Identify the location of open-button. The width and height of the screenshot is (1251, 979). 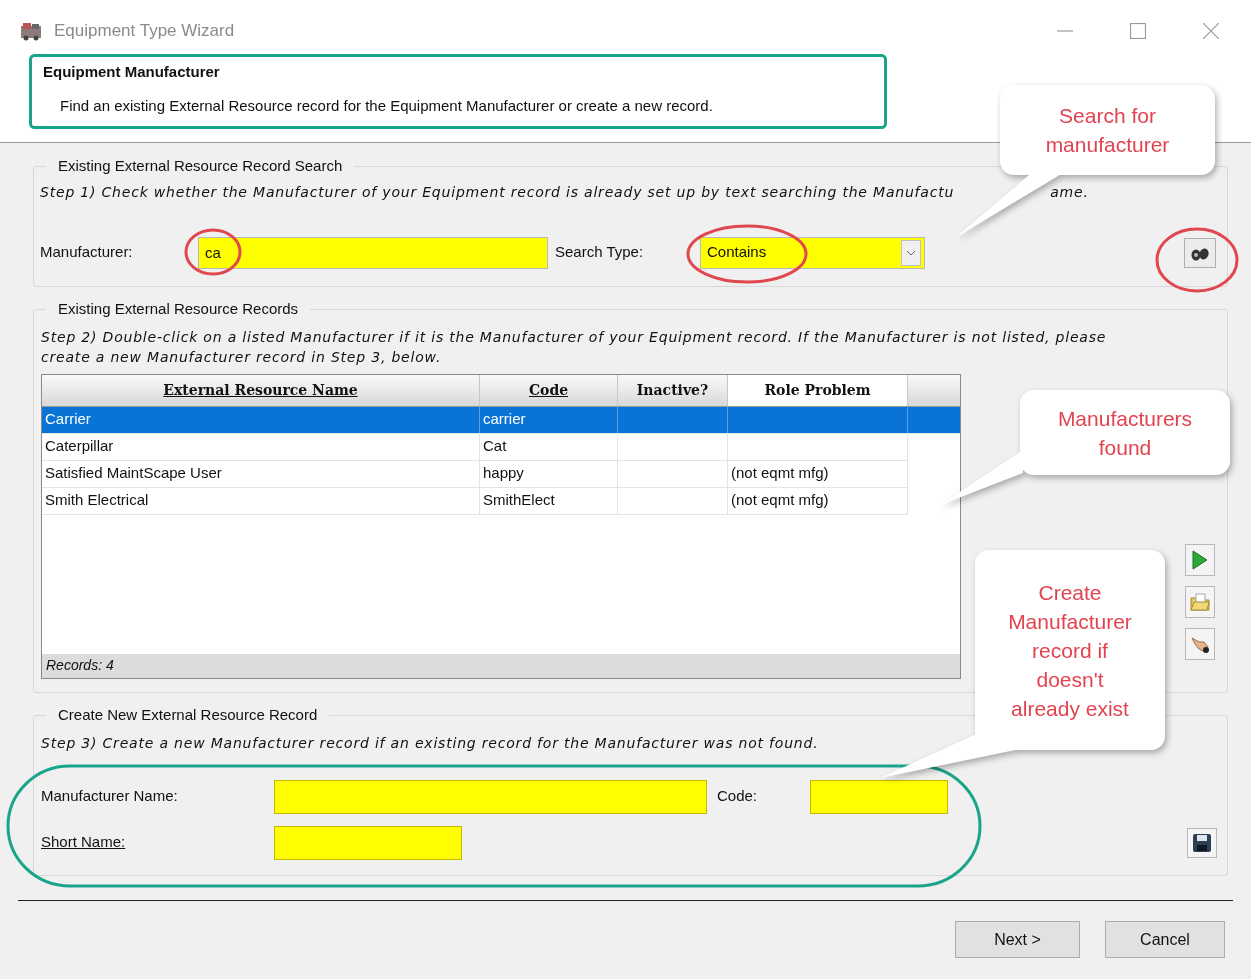
(1200, 559).